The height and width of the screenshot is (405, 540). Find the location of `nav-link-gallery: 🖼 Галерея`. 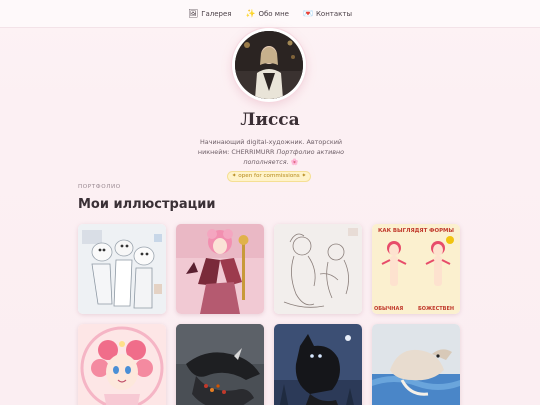

nav-link-gallery: 🖼 Галерея is located at coordinates (210, 13).